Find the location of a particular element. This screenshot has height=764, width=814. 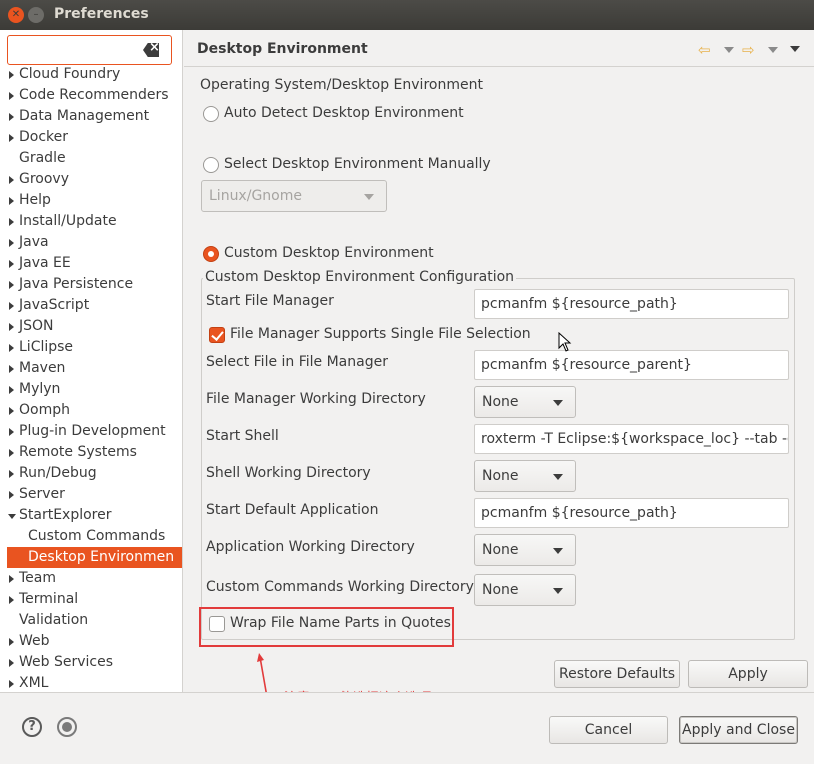

cc-workdir-select: None is located at coordinates (525, 590).